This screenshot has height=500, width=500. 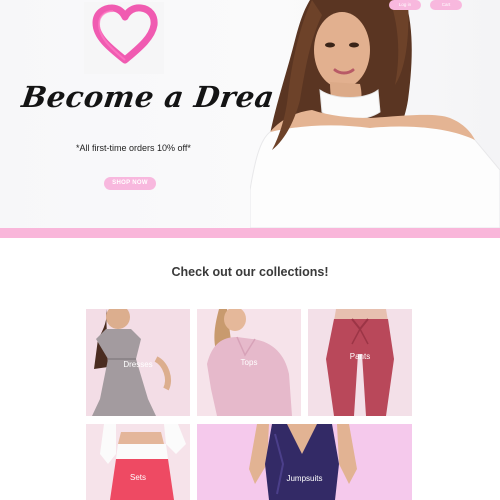 I want to click on cart-button: Cart, so click(x=446, y=5).